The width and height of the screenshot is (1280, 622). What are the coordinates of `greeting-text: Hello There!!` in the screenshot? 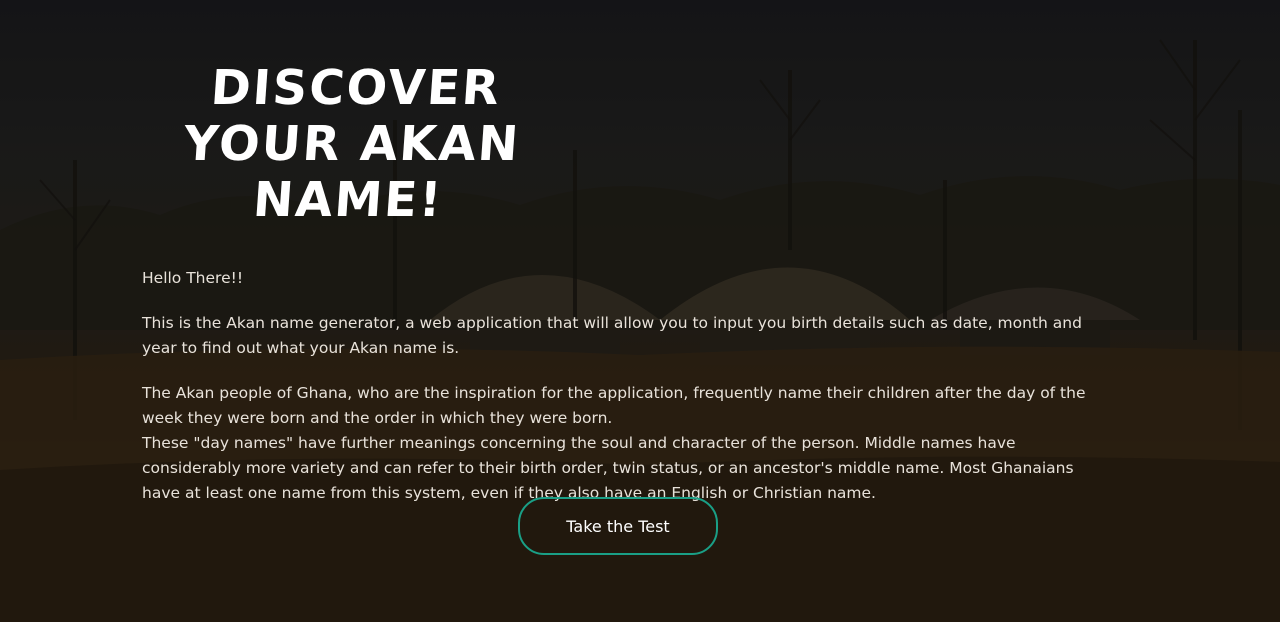 It's located at (193, 278).